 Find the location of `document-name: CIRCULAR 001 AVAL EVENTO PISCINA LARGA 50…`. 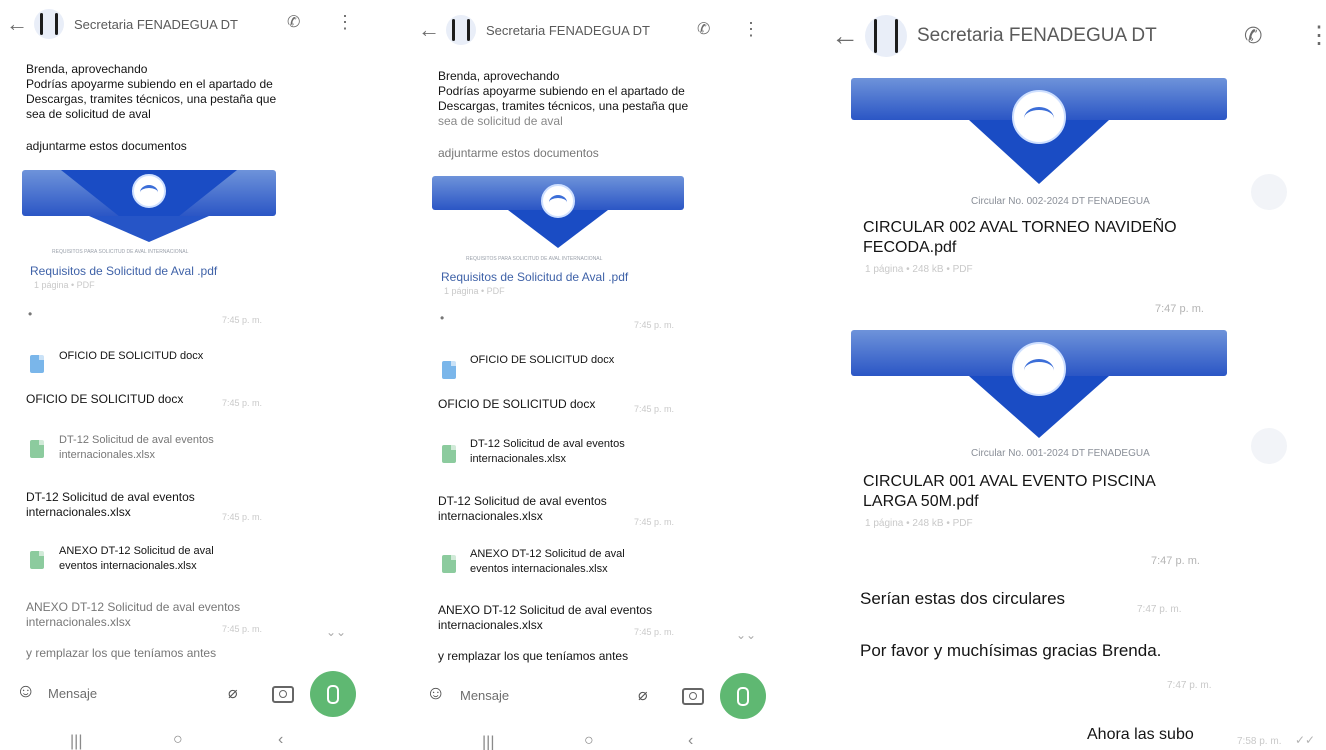

document-name: CIRCULAR 001 AVAL EVENTO PISCINA LARGA 50… is located at coordinates (1009, 492).